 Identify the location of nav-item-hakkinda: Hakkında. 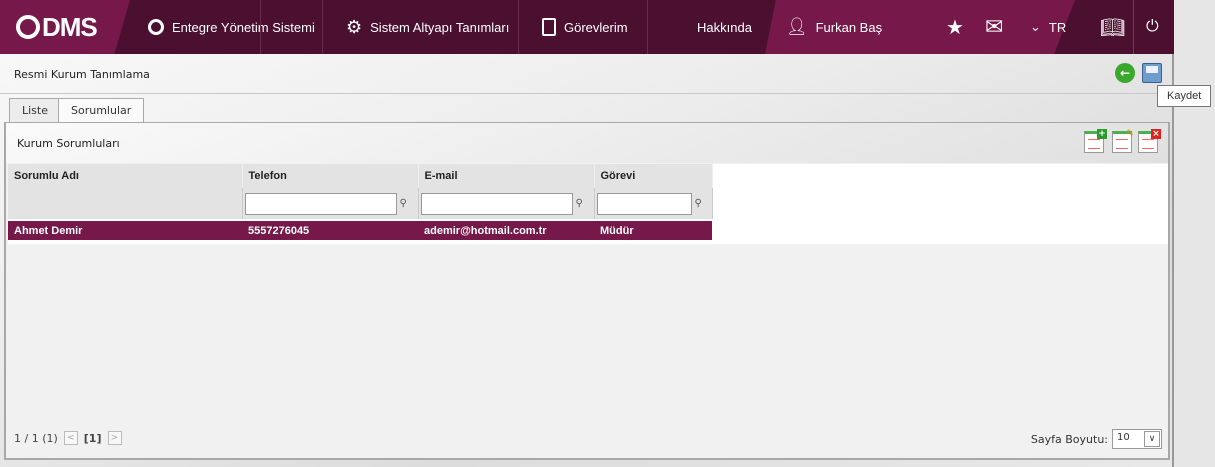
(724, 27).